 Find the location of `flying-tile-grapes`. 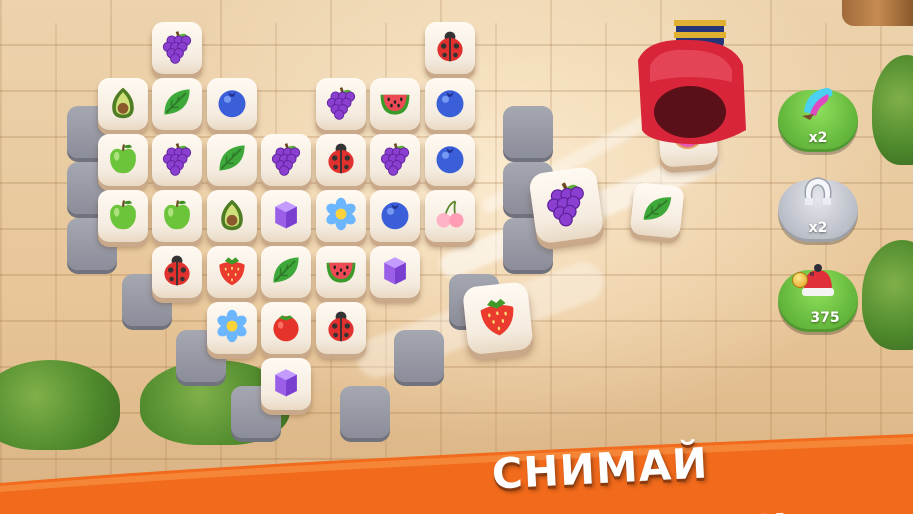

flying-tile-grapes is located at coordinates (566, 205).